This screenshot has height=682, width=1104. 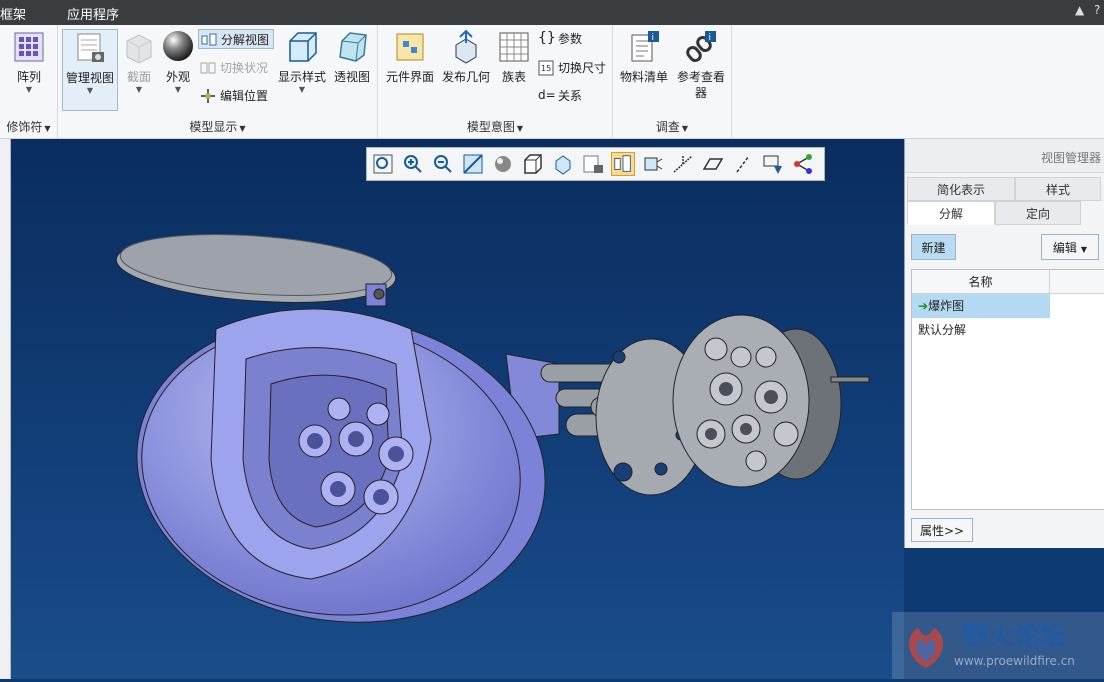 I want to click on publish-geometry-button: 发布几何, so click(x=466, y=57).